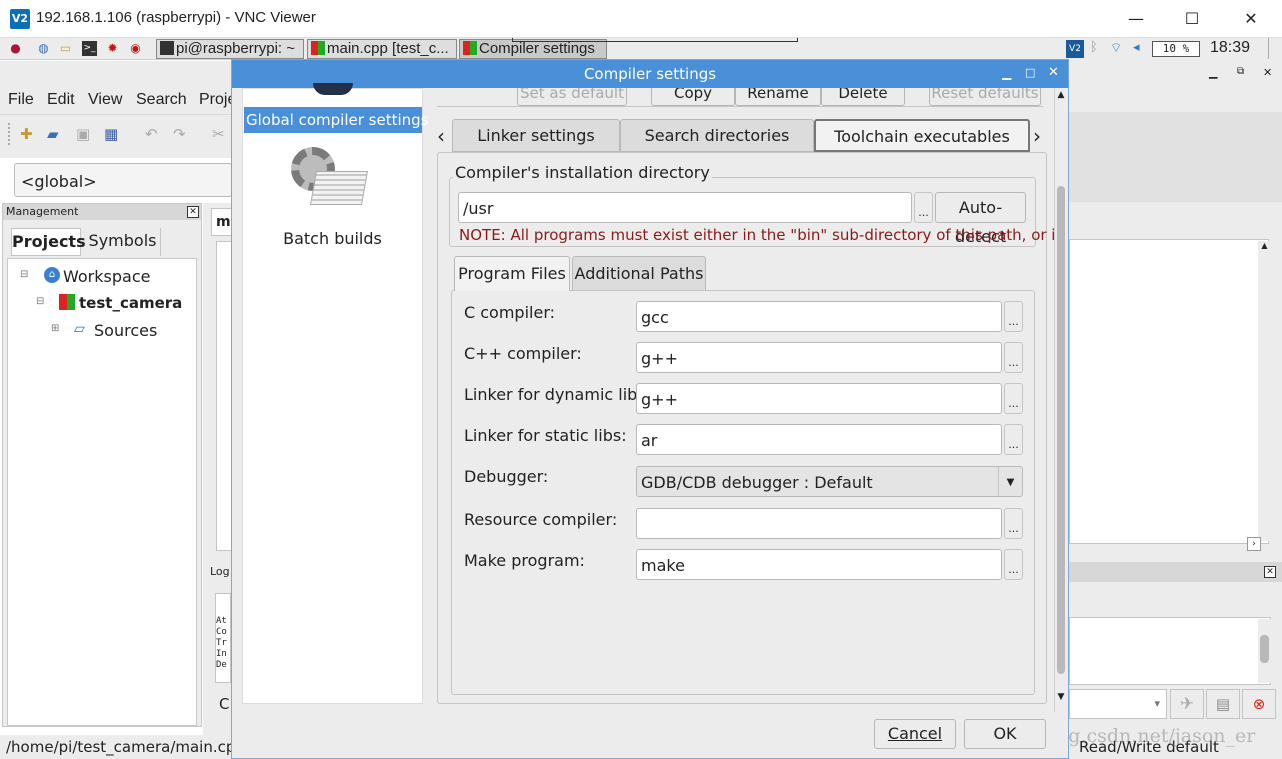 Image resolution: width=1282 pixels, height=759 pixels. What do you see at coordinates (193, 212) in the screenshot?
I see `close-panel-icon: ✕` at bounding box center [193, 212].